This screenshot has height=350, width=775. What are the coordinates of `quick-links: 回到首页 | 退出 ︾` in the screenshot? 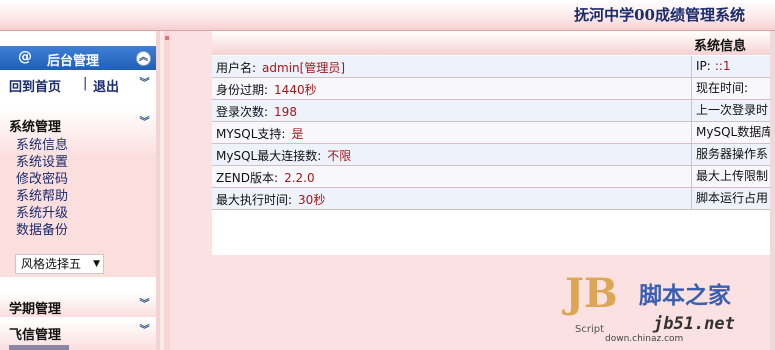 It's located at (78, 84).